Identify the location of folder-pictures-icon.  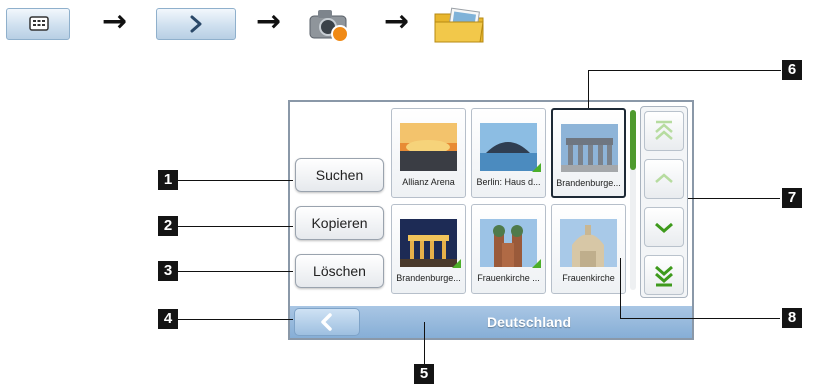
(460, 25).